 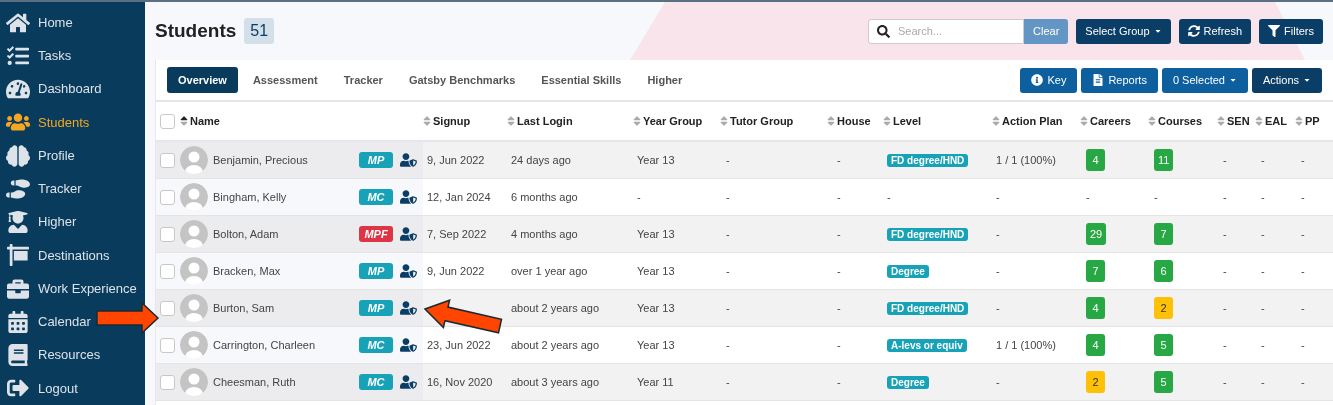 I want to click on sidebar-item: Resources, so click(x=50, y=355).